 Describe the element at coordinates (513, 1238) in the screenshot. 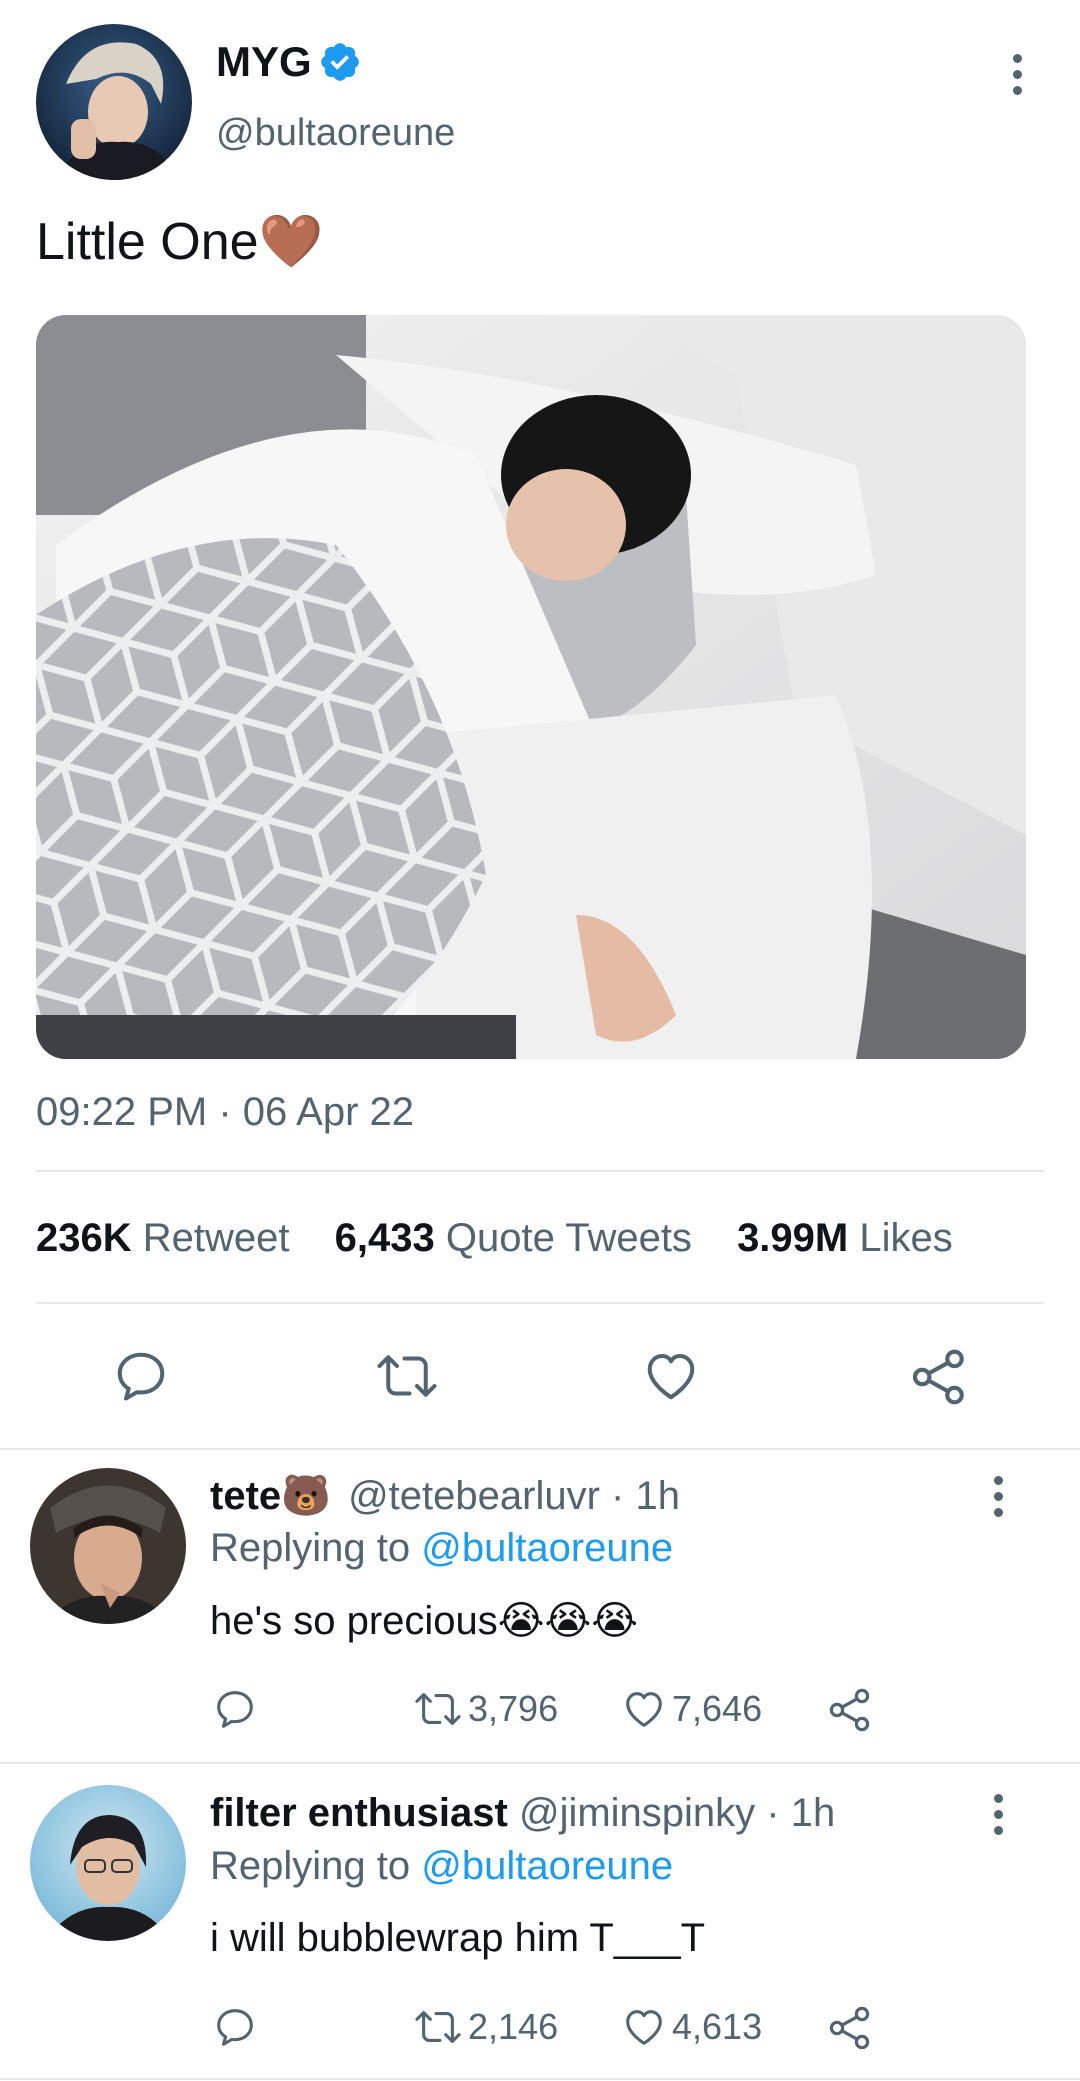

I see `quote-tweets-stat: 6,433 Quote Tweets` at that location.